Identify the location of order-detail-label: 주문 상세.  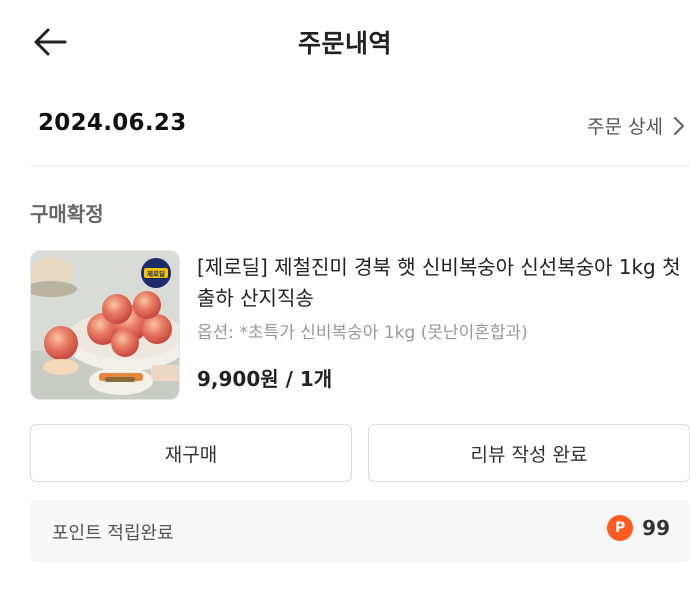
(625, 127).